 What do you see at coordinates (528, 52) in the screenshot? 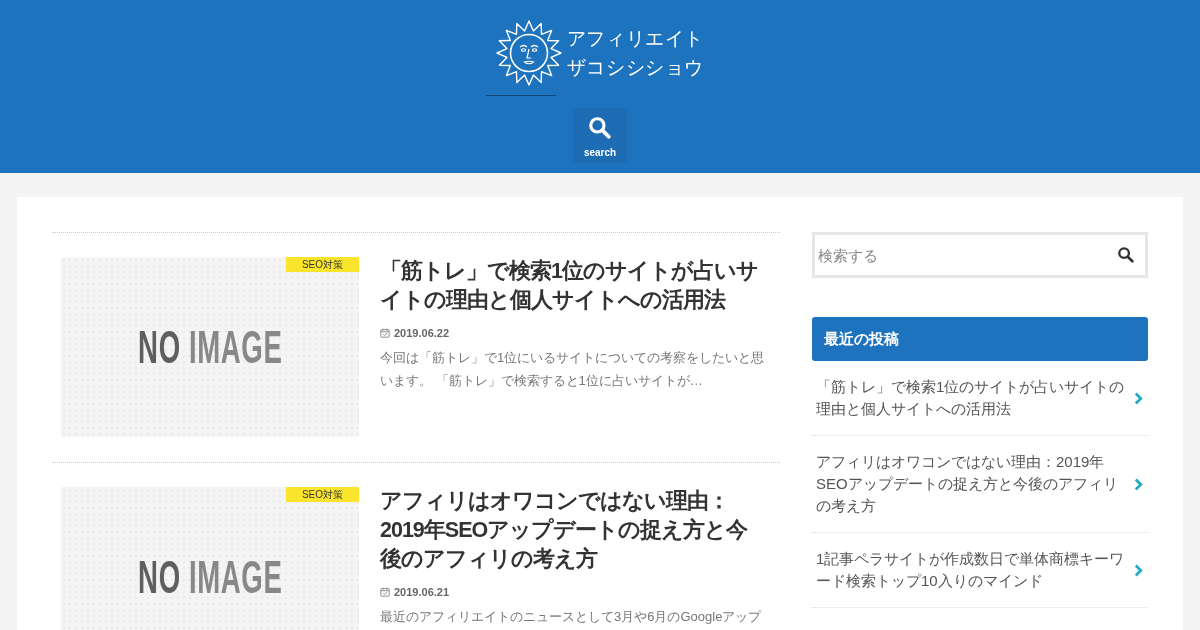
I see `sun-icon` at bounding box center [528, 52].